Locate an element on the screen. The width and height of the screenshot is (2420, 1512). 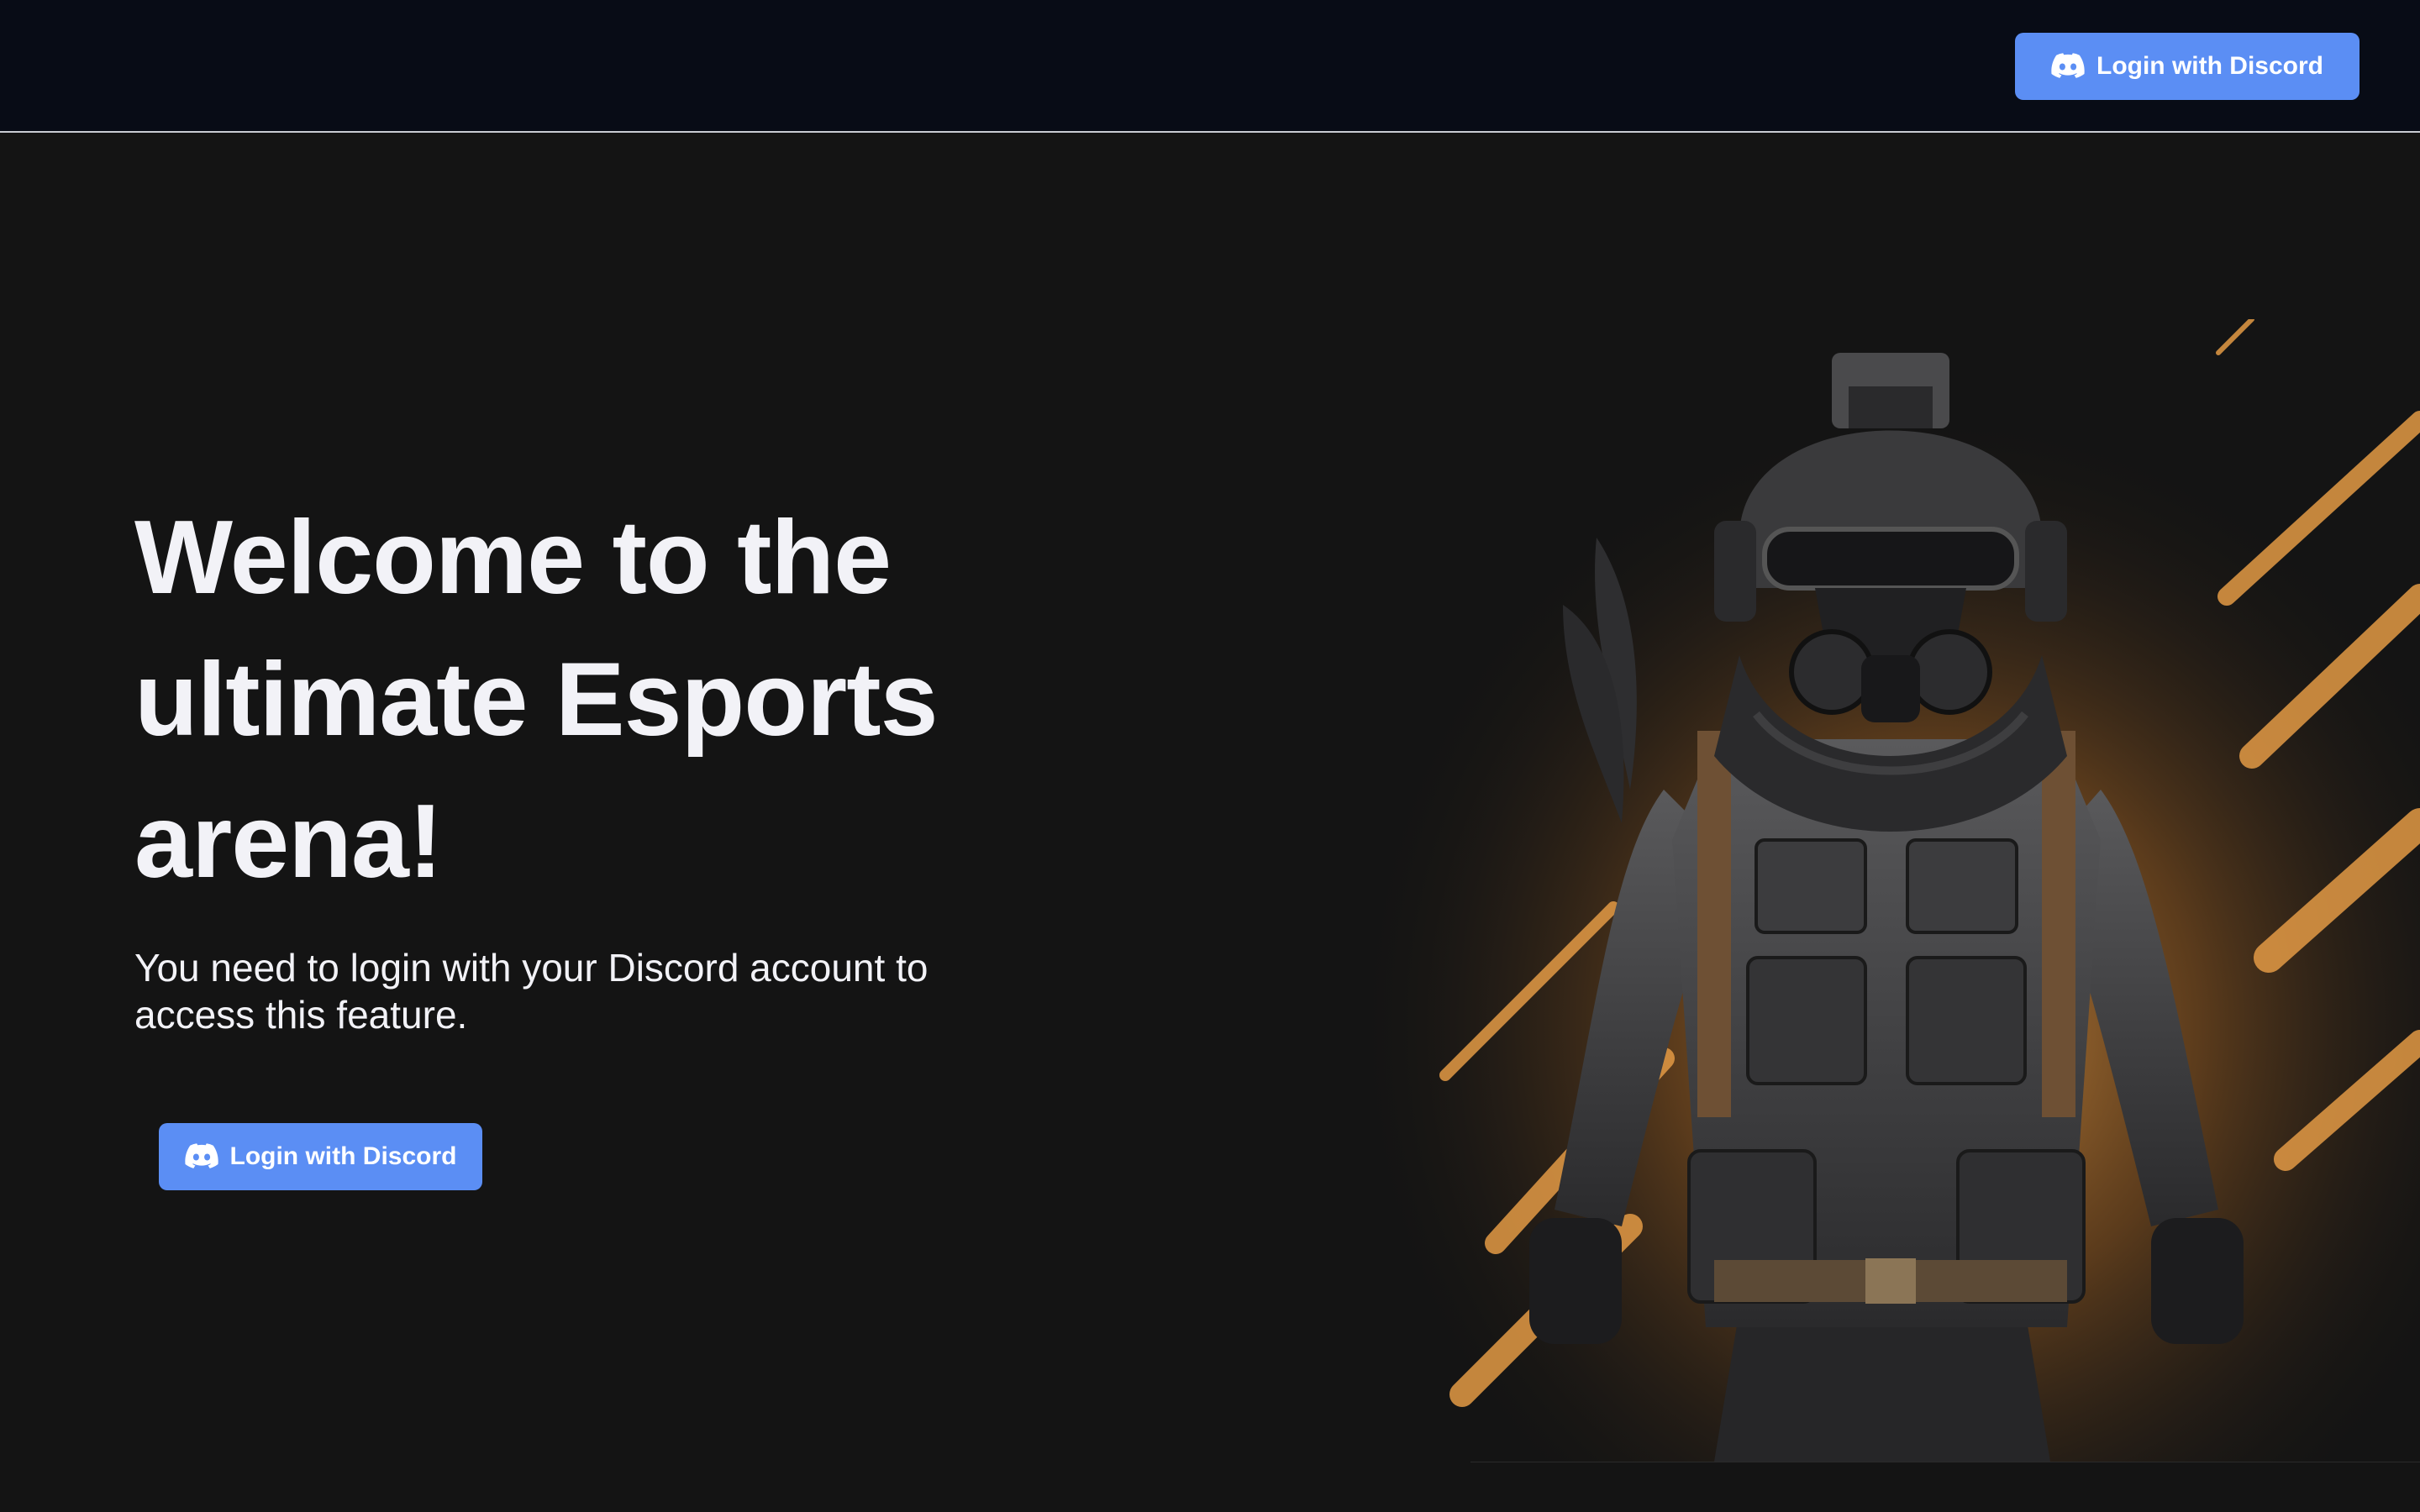
header-login-discord-label: Login with Discord is located at coordinates (2209, 66).